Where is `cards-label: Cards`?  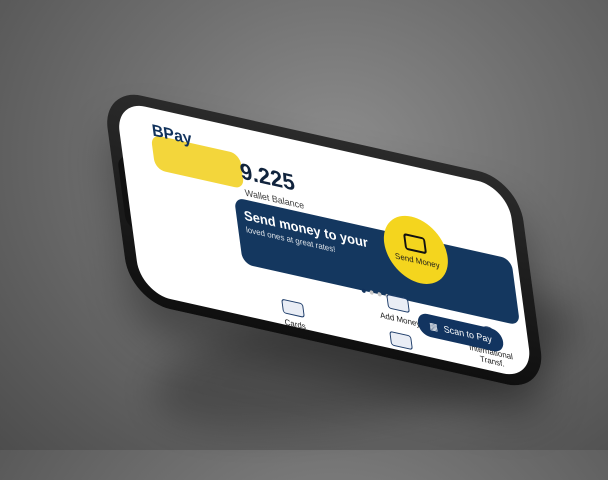 cards-label: Cards is located at coordinates (295, 324).